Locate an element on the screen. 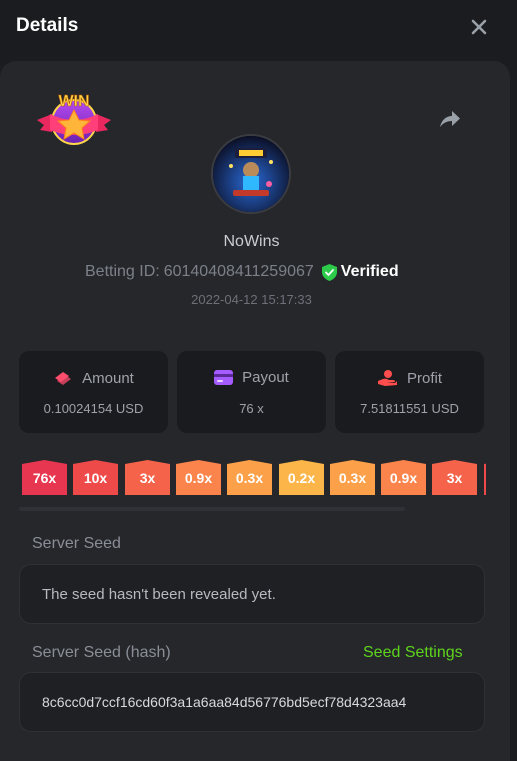 The height and width of the screenshot is (761, 517). server-seed-box: The seed hasn't been revealed yet. is located at coordinates (252, 594).